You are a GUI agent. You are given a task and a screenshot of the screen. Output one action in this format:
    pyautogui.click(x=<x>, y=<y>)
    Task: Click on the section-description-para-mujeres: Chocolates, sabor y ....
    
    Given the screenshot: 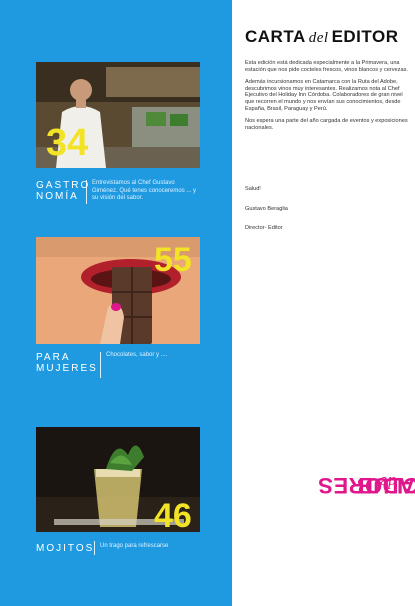 What is the action you would take?
    pyautogui.click(x=137, y=355)
    